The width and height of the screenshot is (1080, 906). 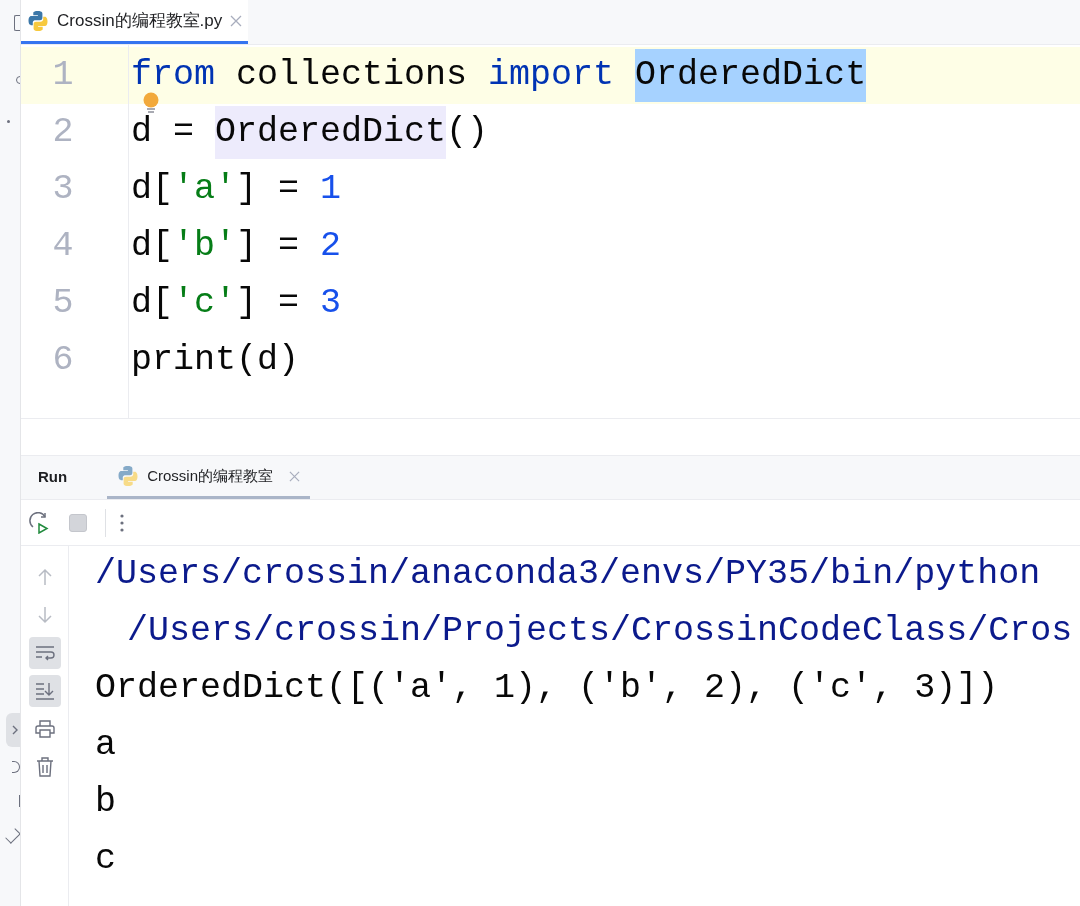 What do you see at coordinates (205, 190) in the screenshot?
I see `code-token: 'a'` at bounding box center [205, 190].